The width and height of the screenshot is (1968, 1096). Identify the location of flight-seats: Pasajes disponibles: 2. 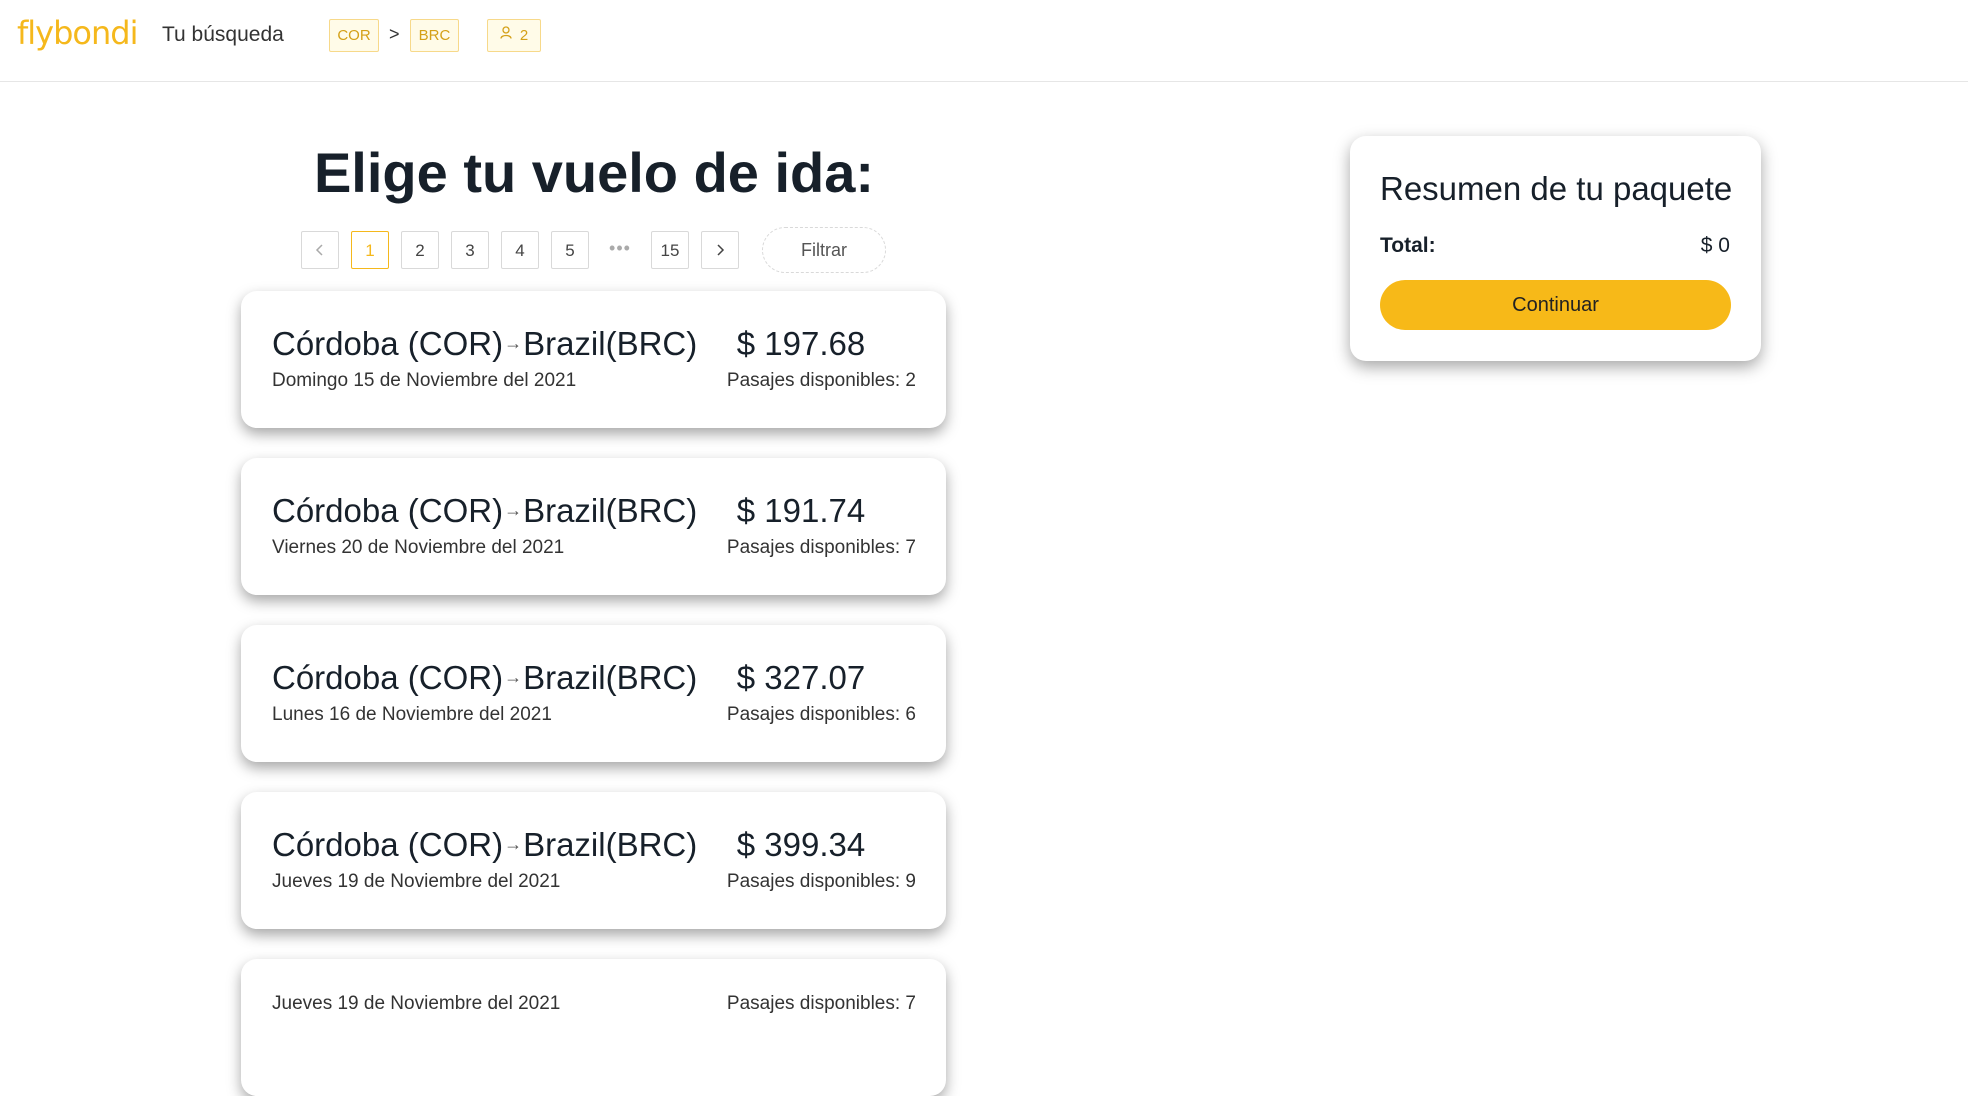
(821, 380).